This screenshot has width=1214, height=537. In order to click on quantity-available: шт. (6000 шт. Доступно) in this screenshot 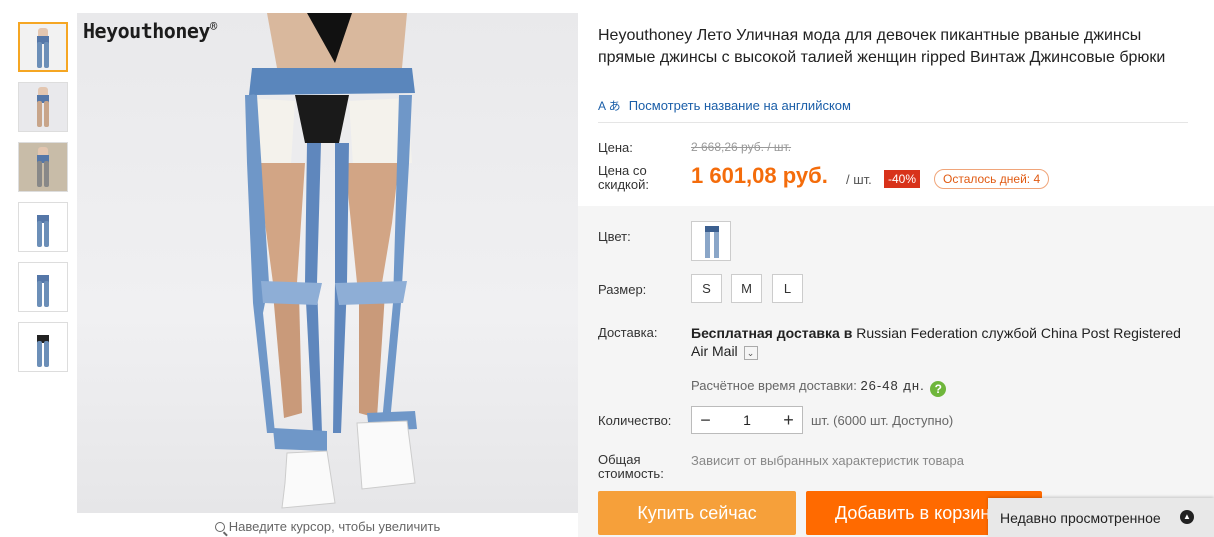, I will do `click(882, 420)`.